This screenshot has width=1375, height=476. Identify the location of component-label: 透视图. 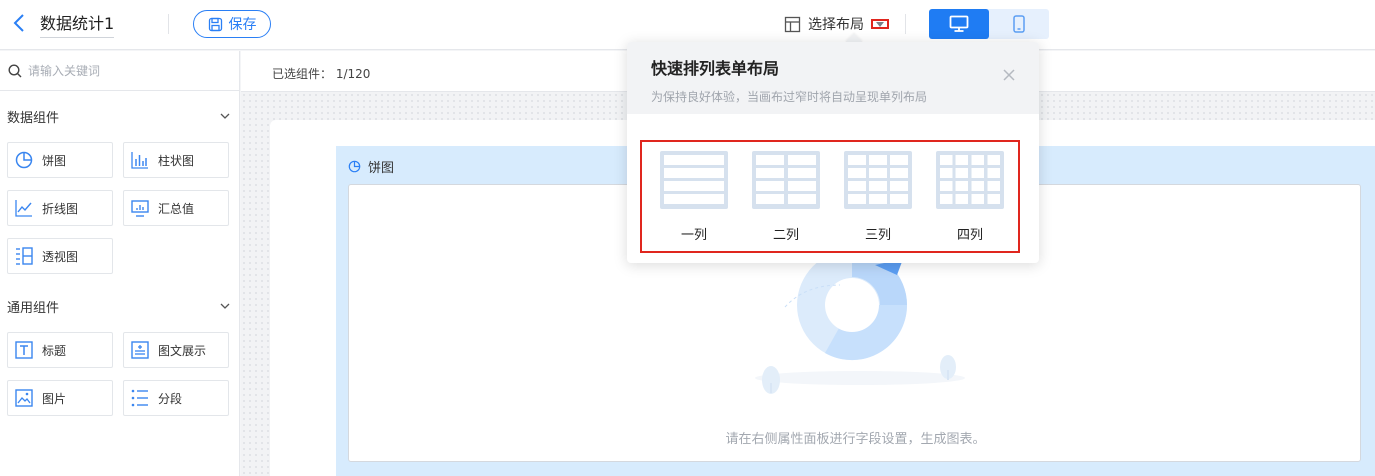
(60, 256).